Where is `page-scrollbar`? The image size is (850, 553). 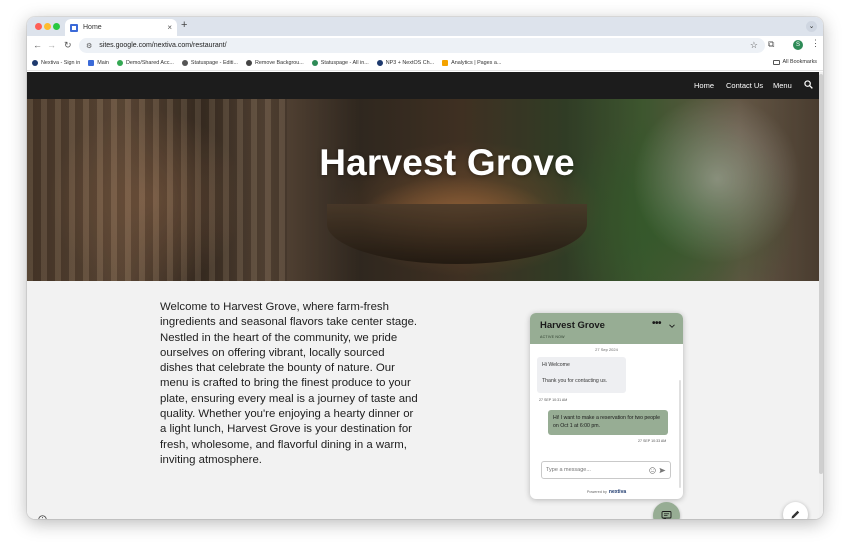 page-scrollbar is located at coordinates (821, 295).